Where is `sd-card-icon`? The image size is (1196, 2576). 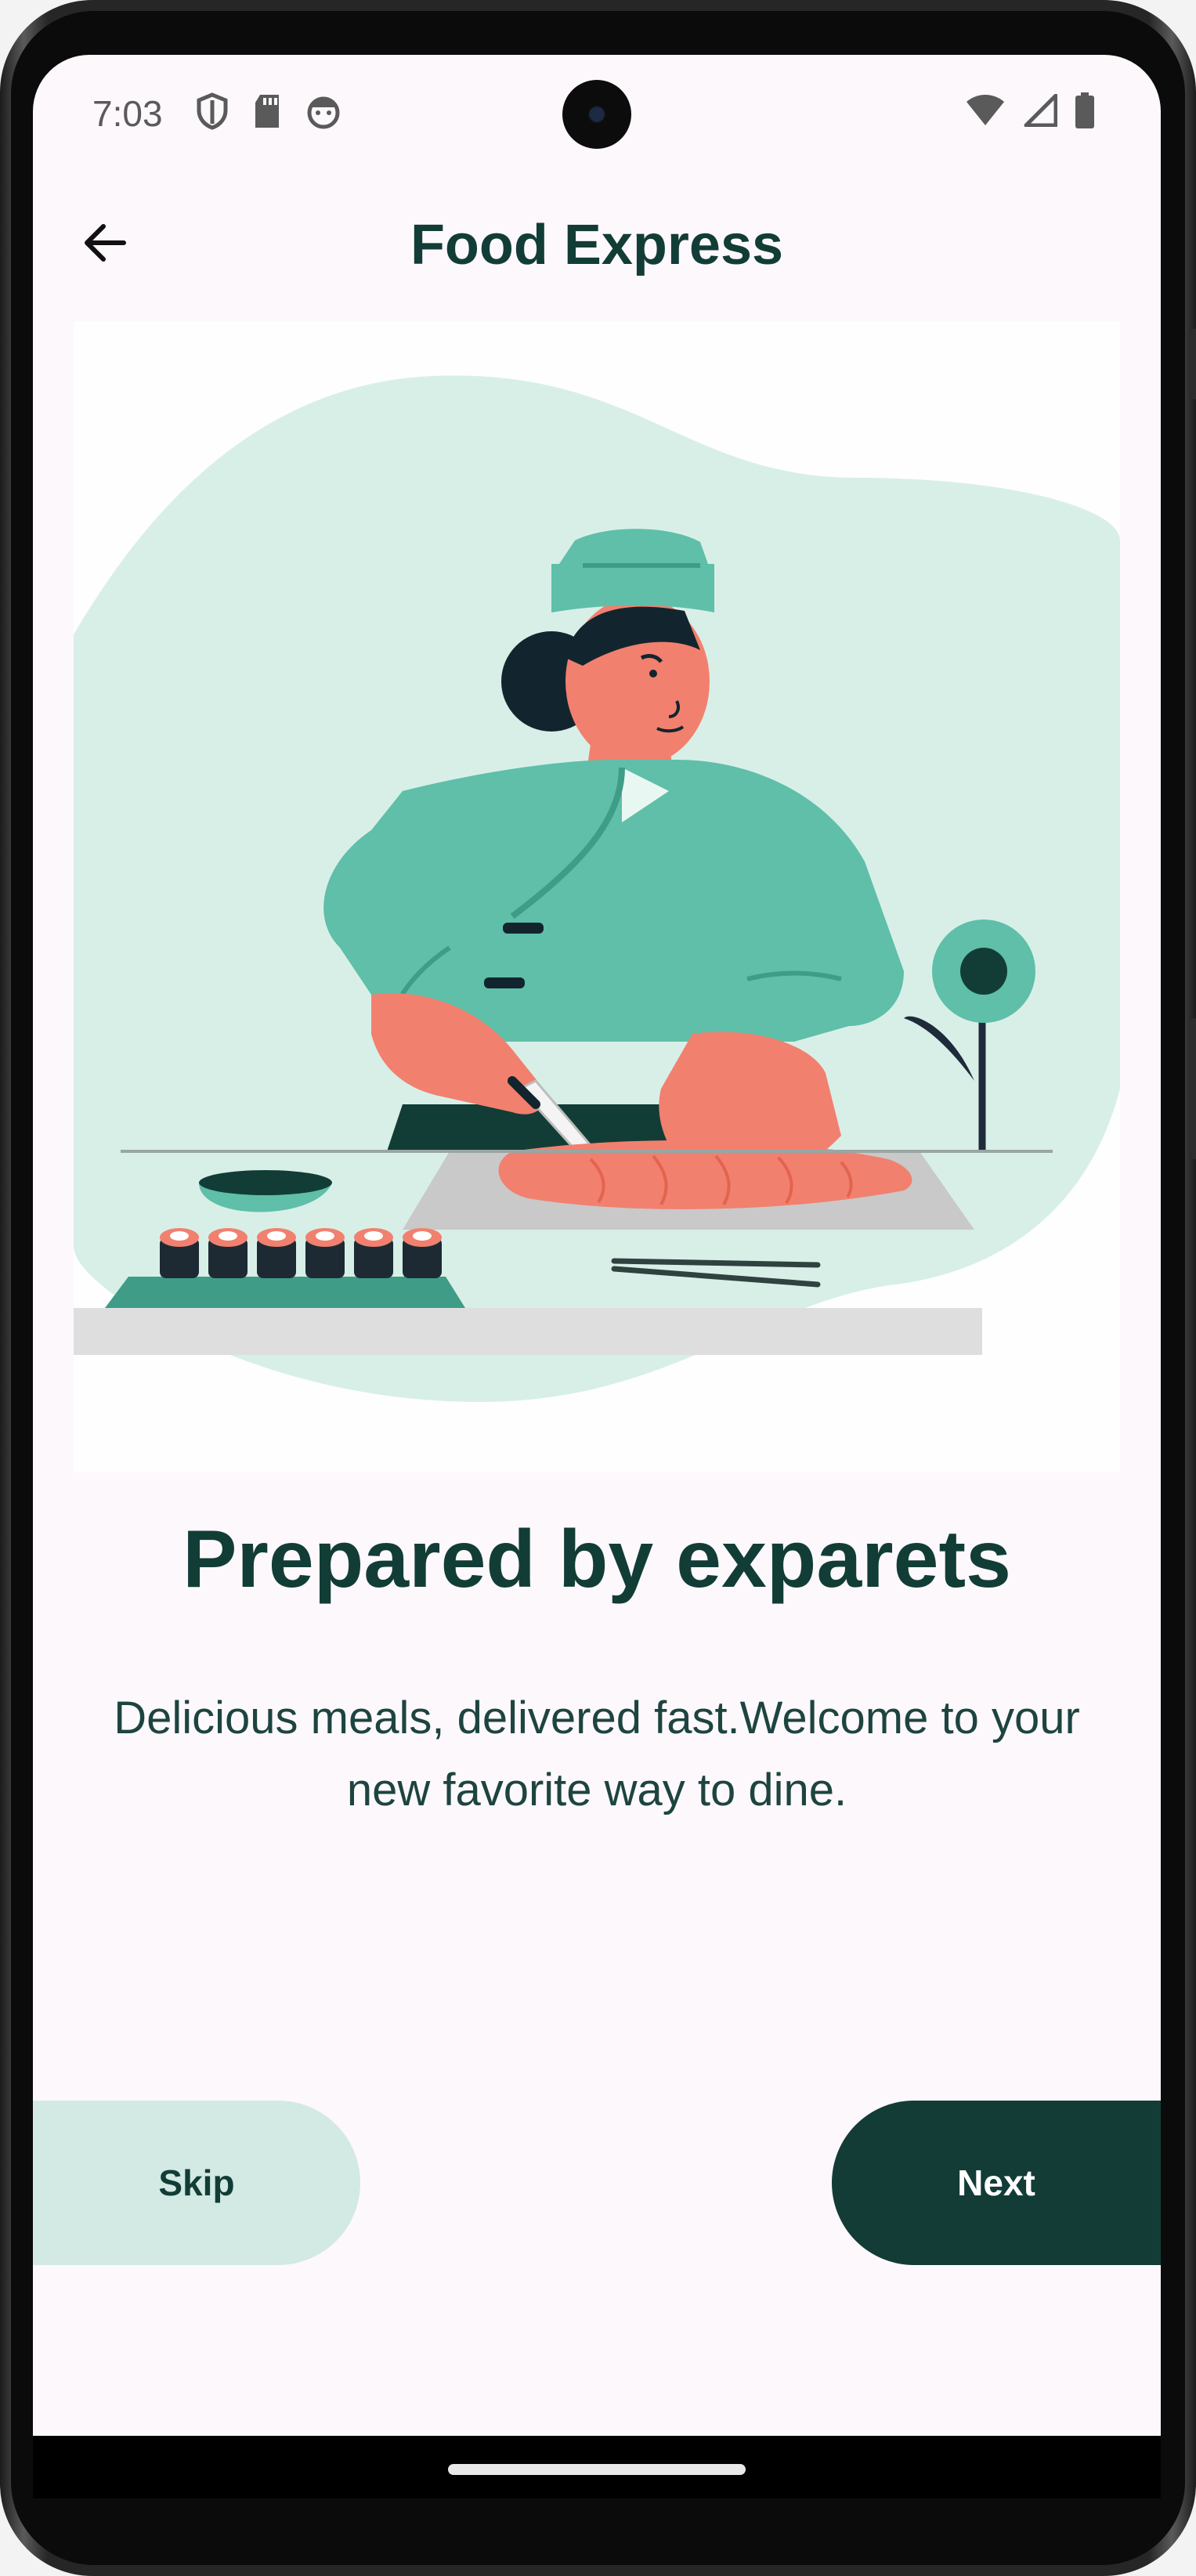
sd-card-icon is located at coordinates (267, 111).